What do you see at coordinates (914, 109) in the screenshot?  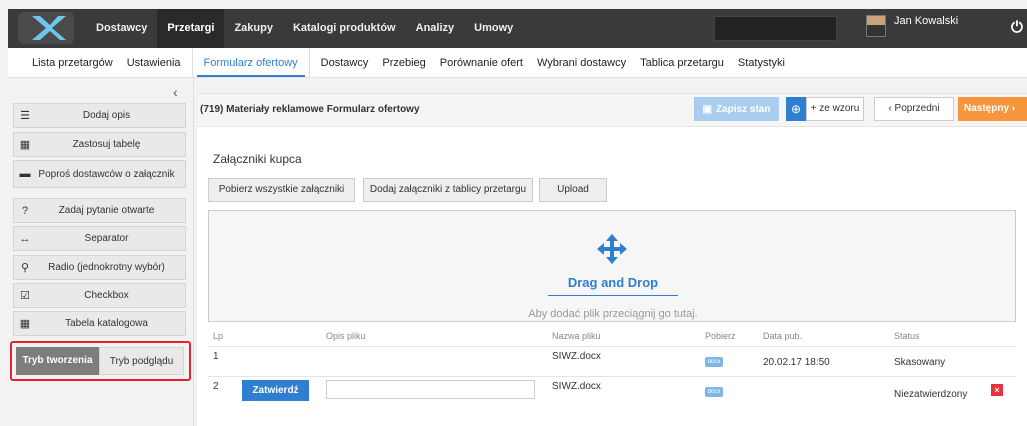 I see `previous-button: ‹ Poprzedni` at bounding box center [914, 109].